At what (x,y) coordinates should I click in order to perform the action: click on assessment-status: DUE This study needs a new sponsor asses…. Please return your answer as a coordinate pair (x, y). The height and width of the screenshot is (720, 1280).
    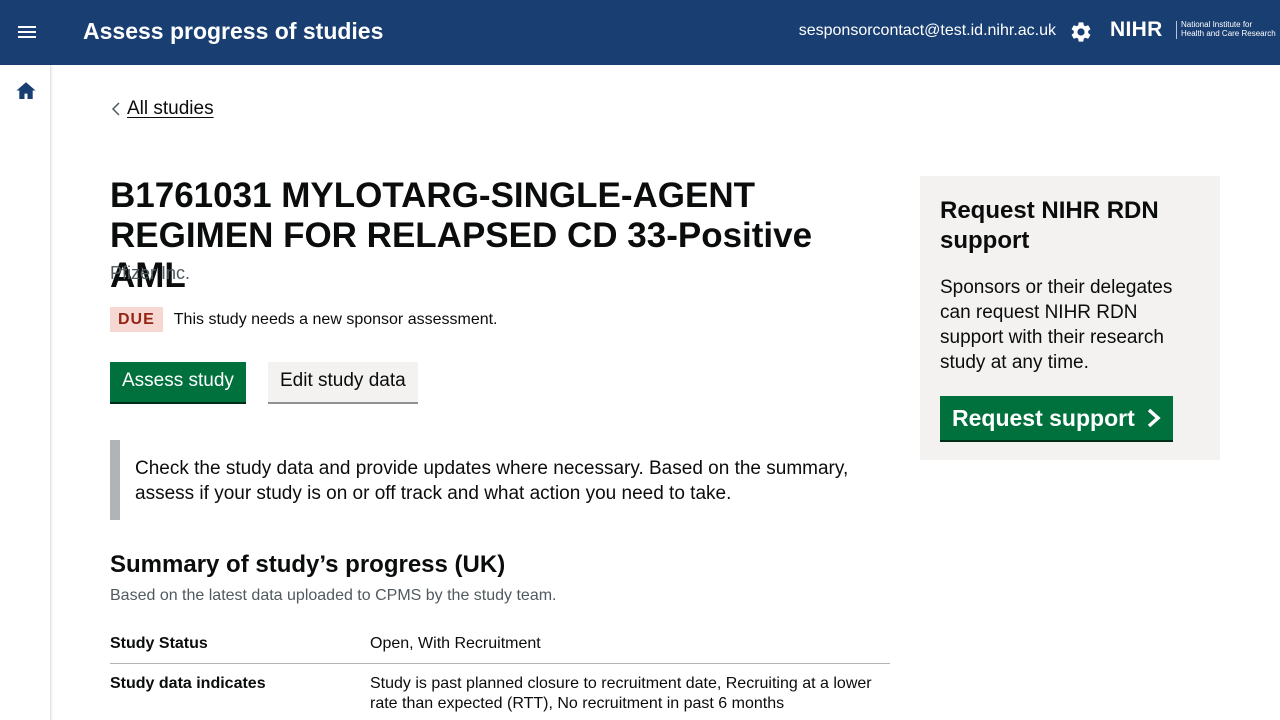
    Looking at the image, I should click on (304, 319).